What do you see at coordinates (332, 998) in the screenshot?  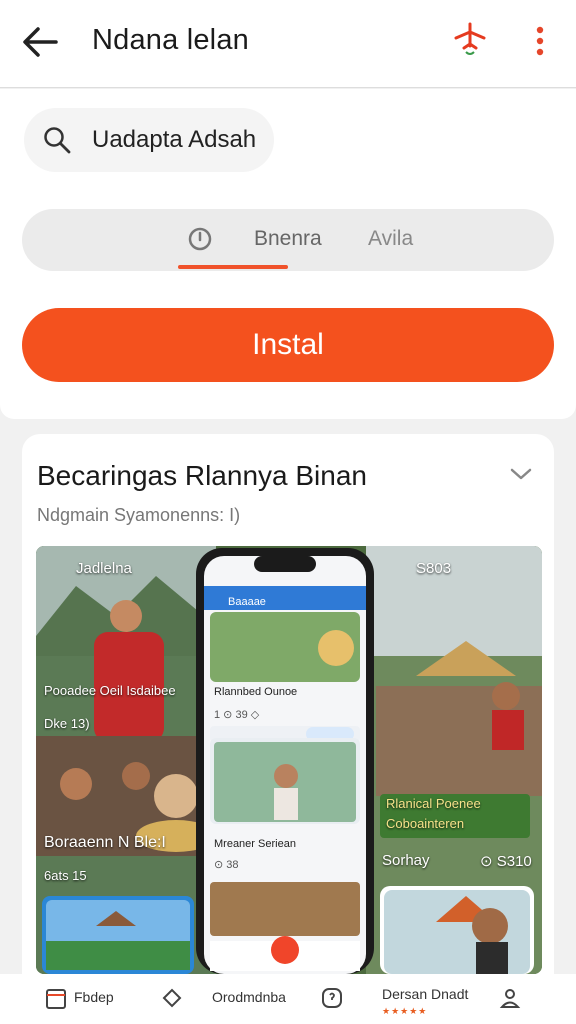 I see `circle-question-icon` at bounding box center [332, 998].